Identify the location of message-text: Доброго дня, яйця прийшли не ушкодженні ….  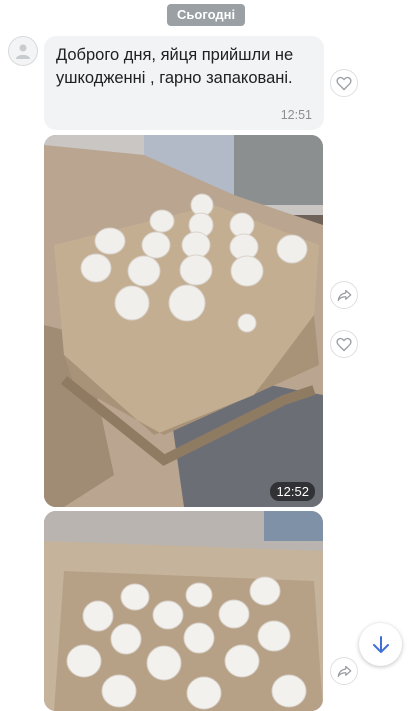
(175, 66).